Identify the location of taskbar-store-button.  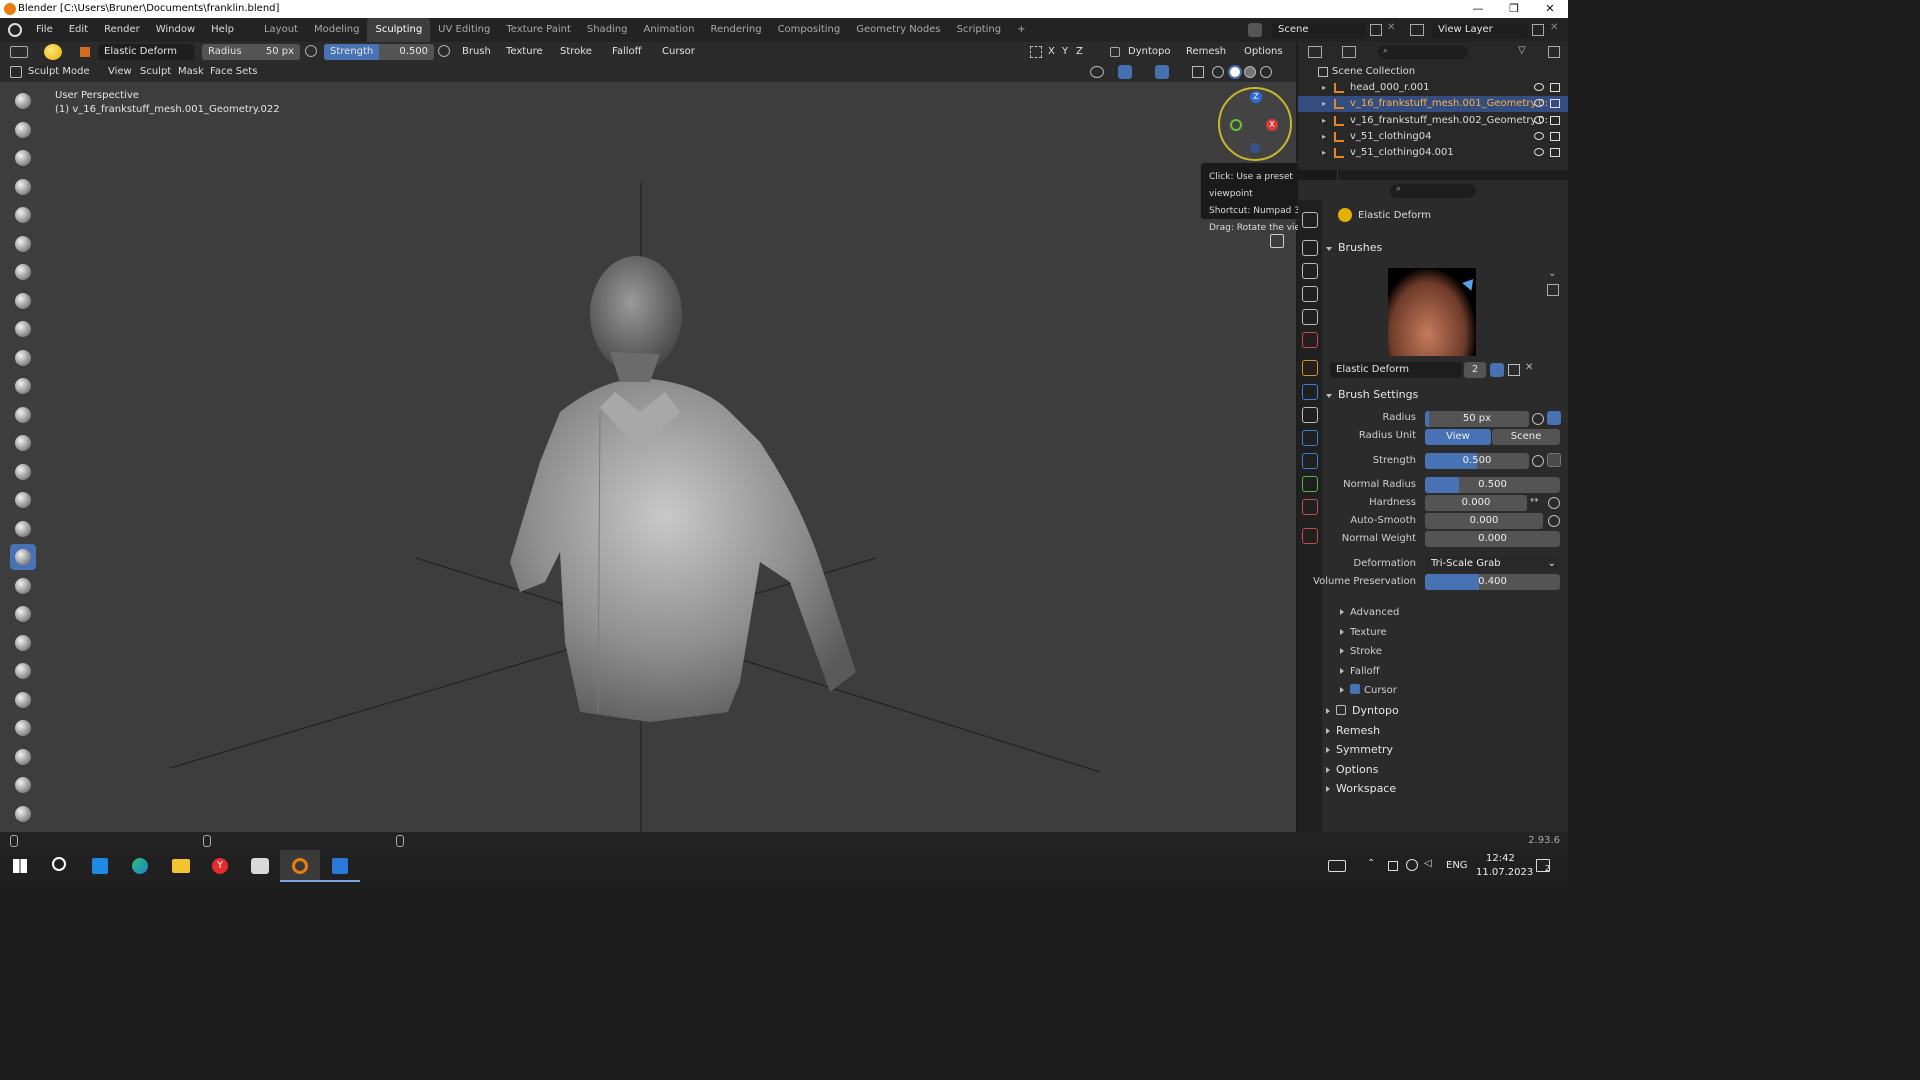
(100, 866).